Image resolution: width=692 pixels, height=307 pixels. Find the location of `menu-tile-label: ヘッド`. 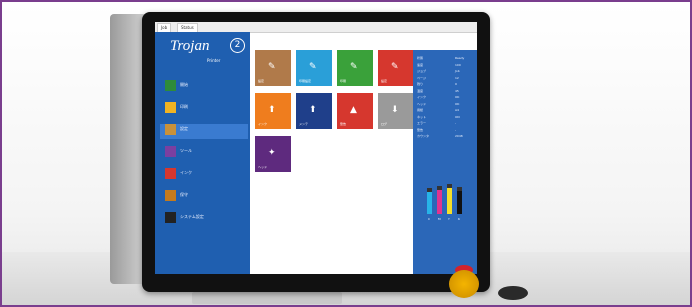

menu-tile-label: ヘッド is located at coordinates (263, 167).